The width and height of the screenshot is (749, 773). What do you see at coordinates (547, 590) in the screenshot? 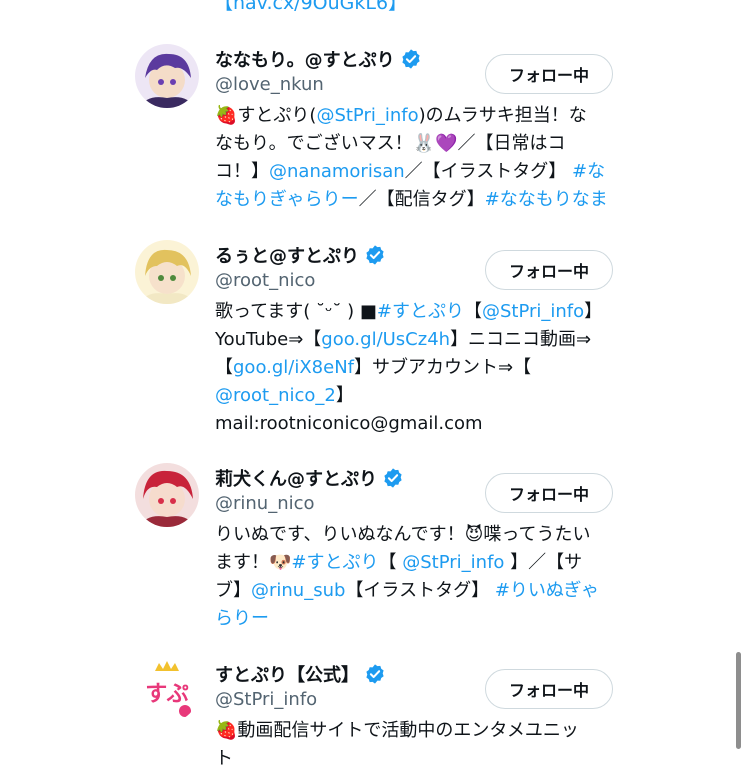
I see `bio-link: #りいぬぎゃ` at bounding box center [547, 590].